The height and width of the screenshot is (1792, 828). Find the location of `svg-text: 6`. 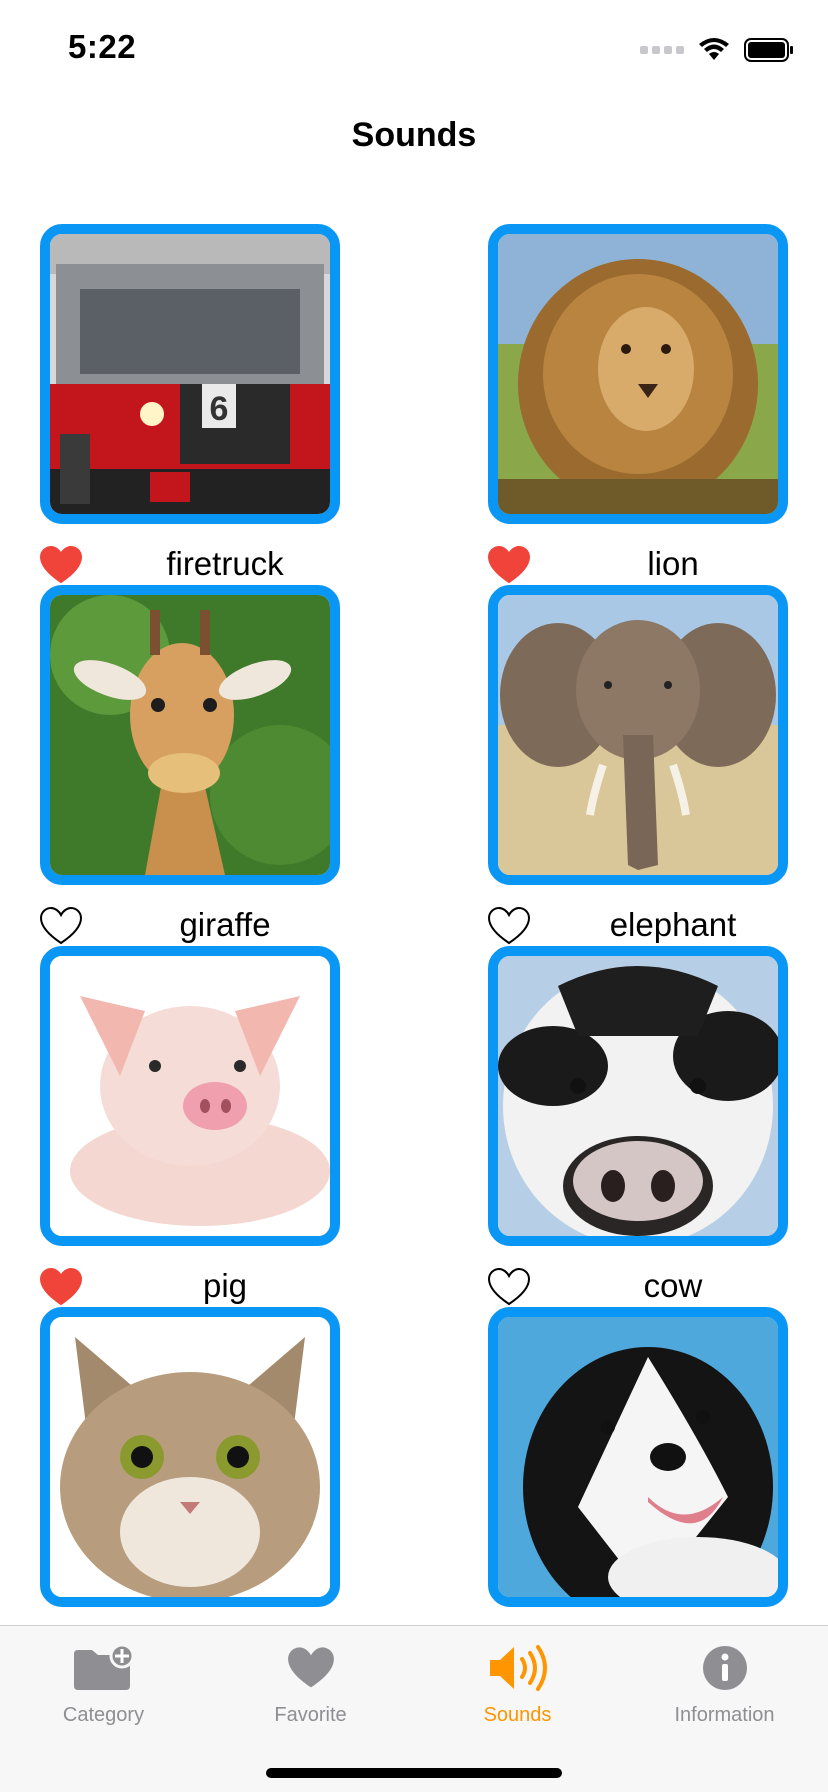

svg-text: 6 is located at coordinates (219, 409).